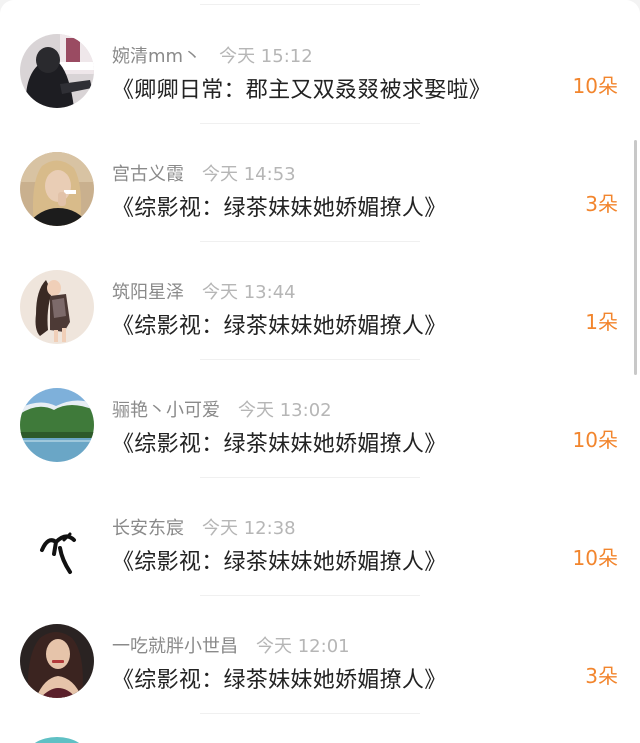  Describe the element at coordinates (303, 646) in the screenshot. I see `timestamp: 今天 12:01` at that location.